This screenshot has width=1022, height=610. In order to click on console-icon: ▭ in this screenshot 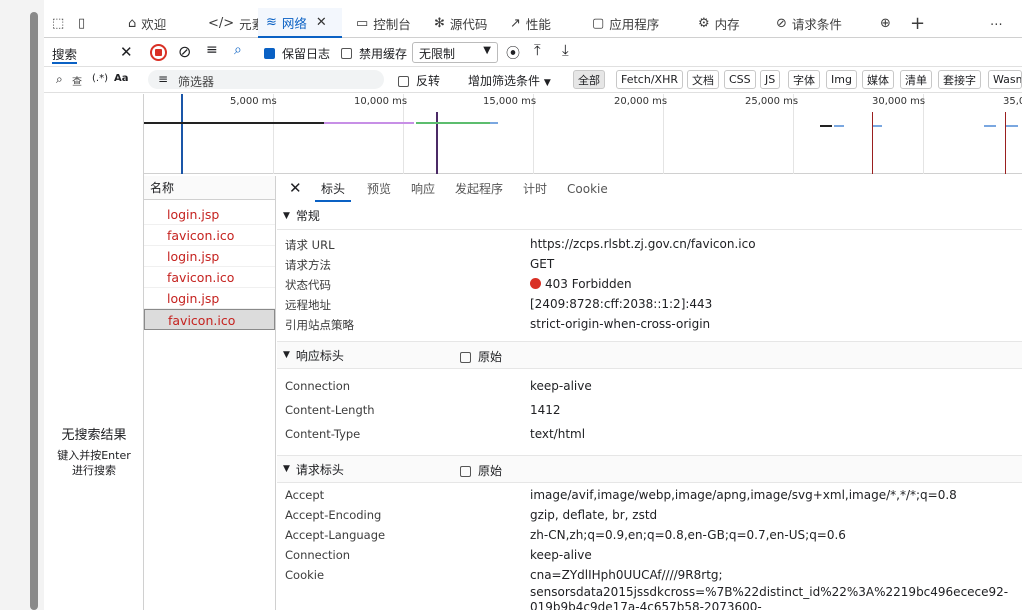, I will do `click(362, 23)`.